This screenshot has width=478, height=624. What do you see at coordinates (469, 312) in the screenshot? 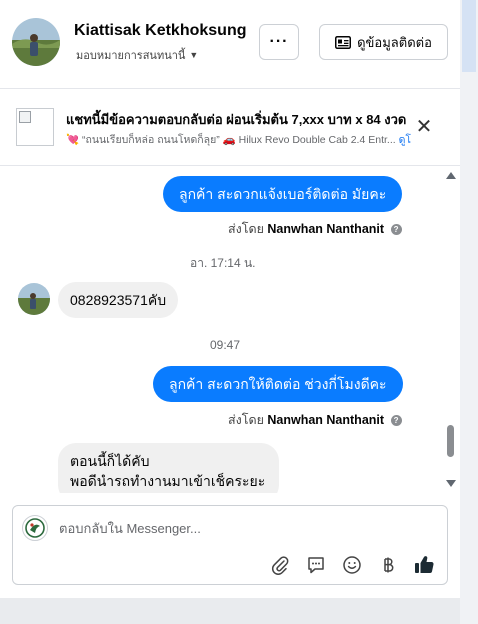
I see `right-edge-panel` at bounding box center [469, 312].